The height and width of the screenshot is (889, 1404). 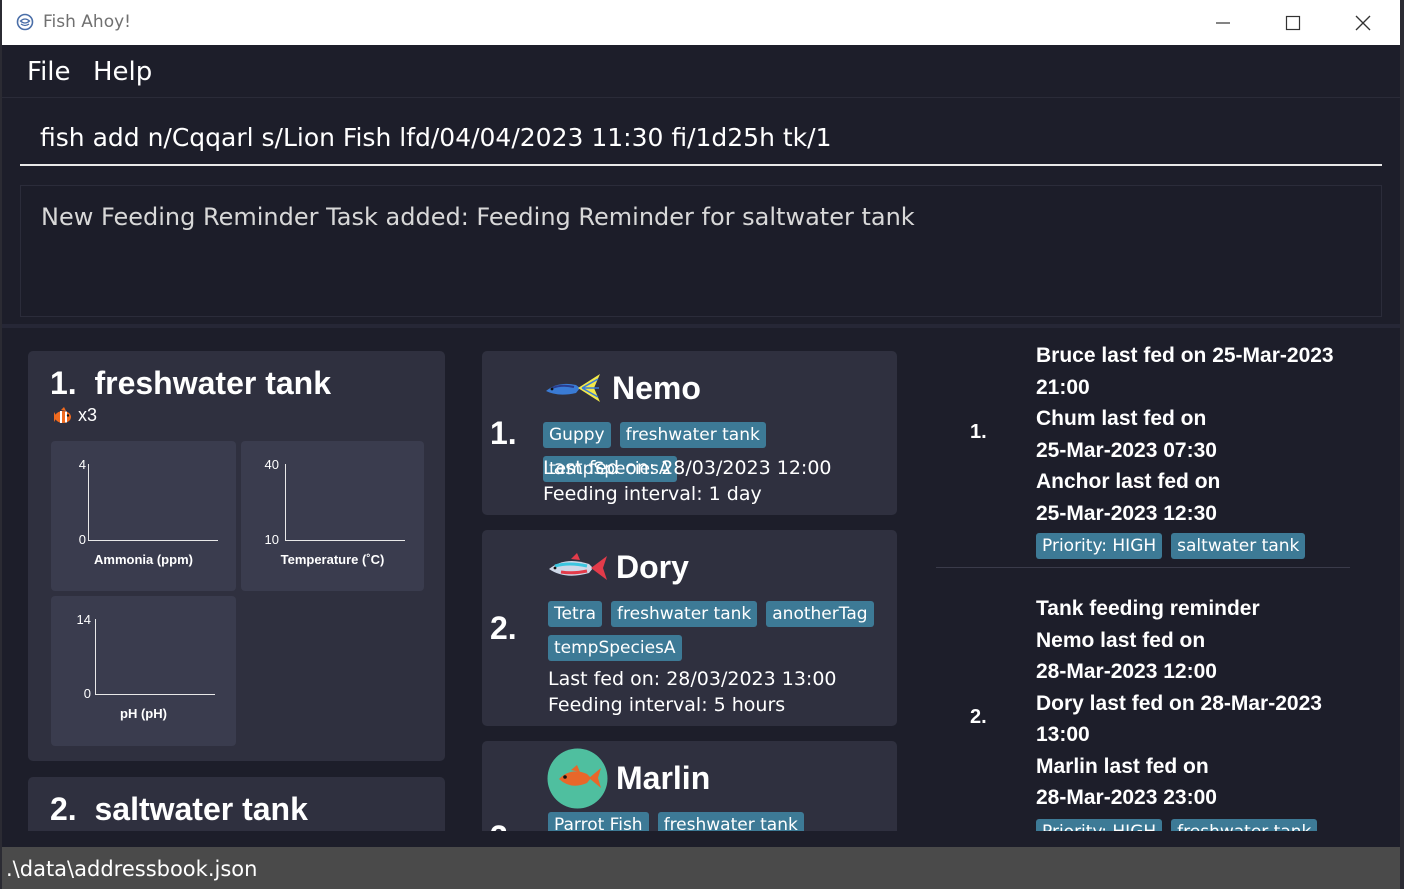 I want to click on task-line: 28-Mar-2023 23:00, so click(x=1126, y=797).